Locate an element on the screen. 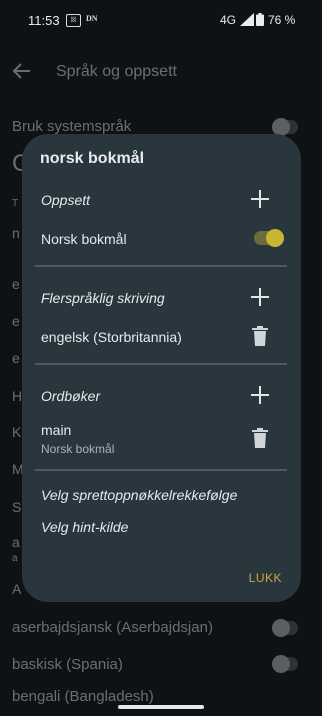 The image size is (322, 716). network-type: 4G is located at coordinates (228, 20).